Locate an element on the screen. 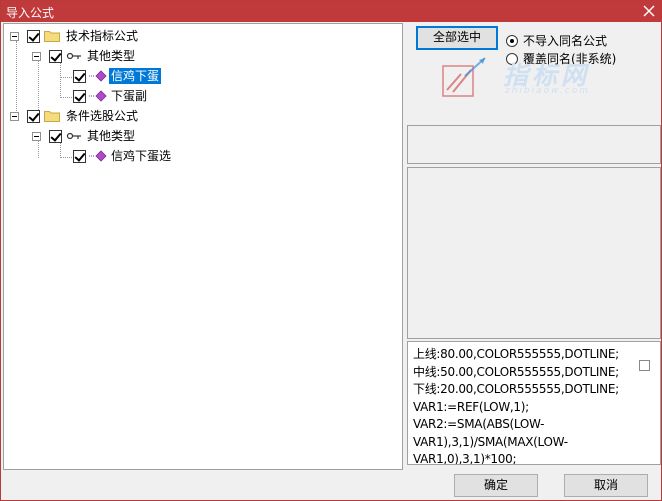 This screenshot has height=501, width=662. select-all-button: 全部选中 is located at coordinates (457, 38).